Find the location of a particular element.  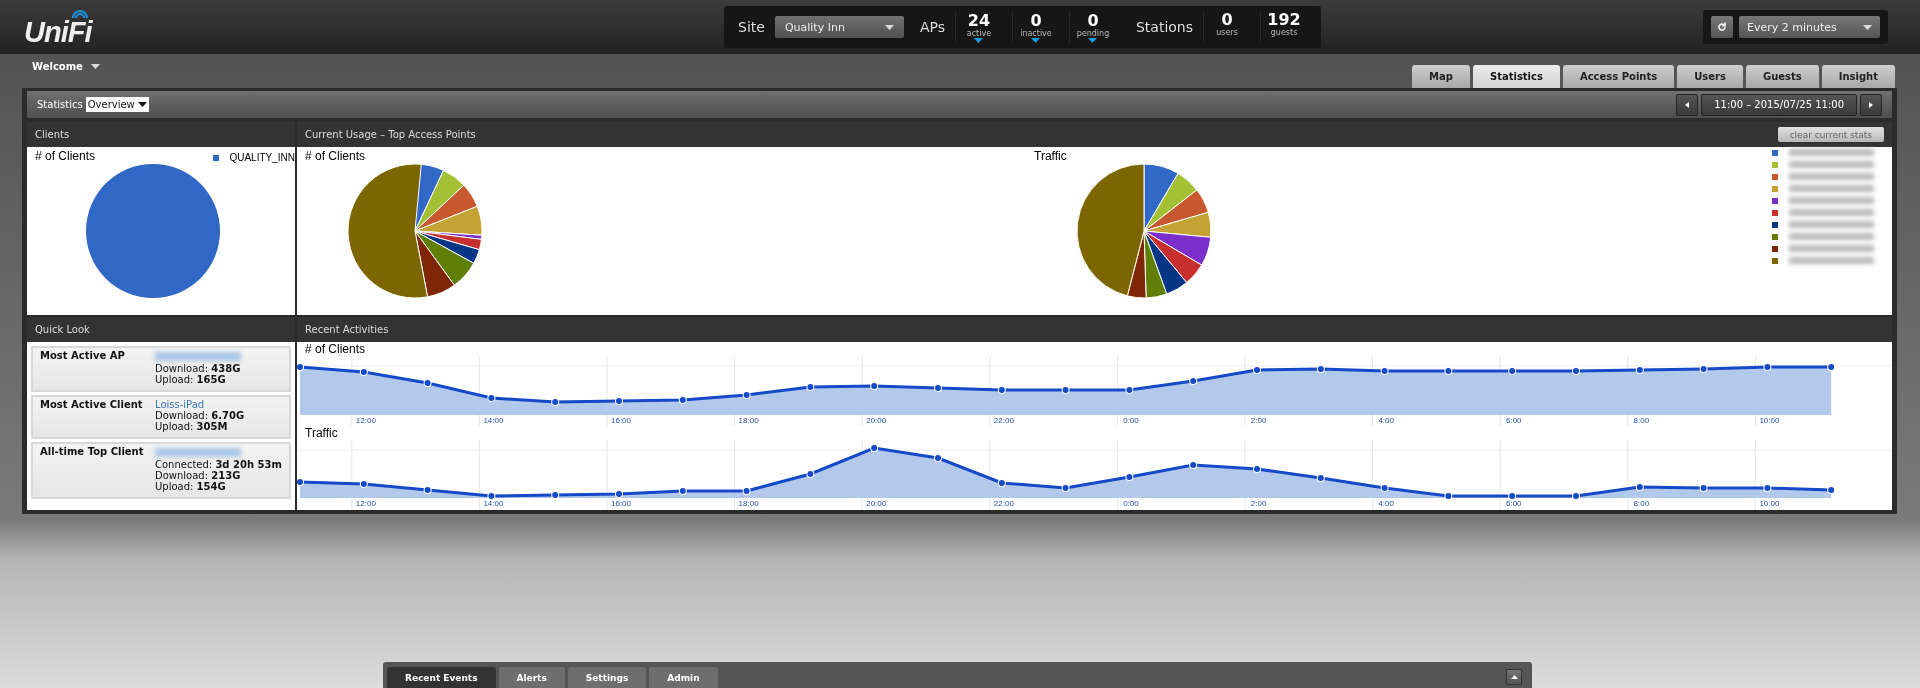

time-range-button: 11:00 – 2015/07/25 11:00 is located at coordinates (1779, 104).